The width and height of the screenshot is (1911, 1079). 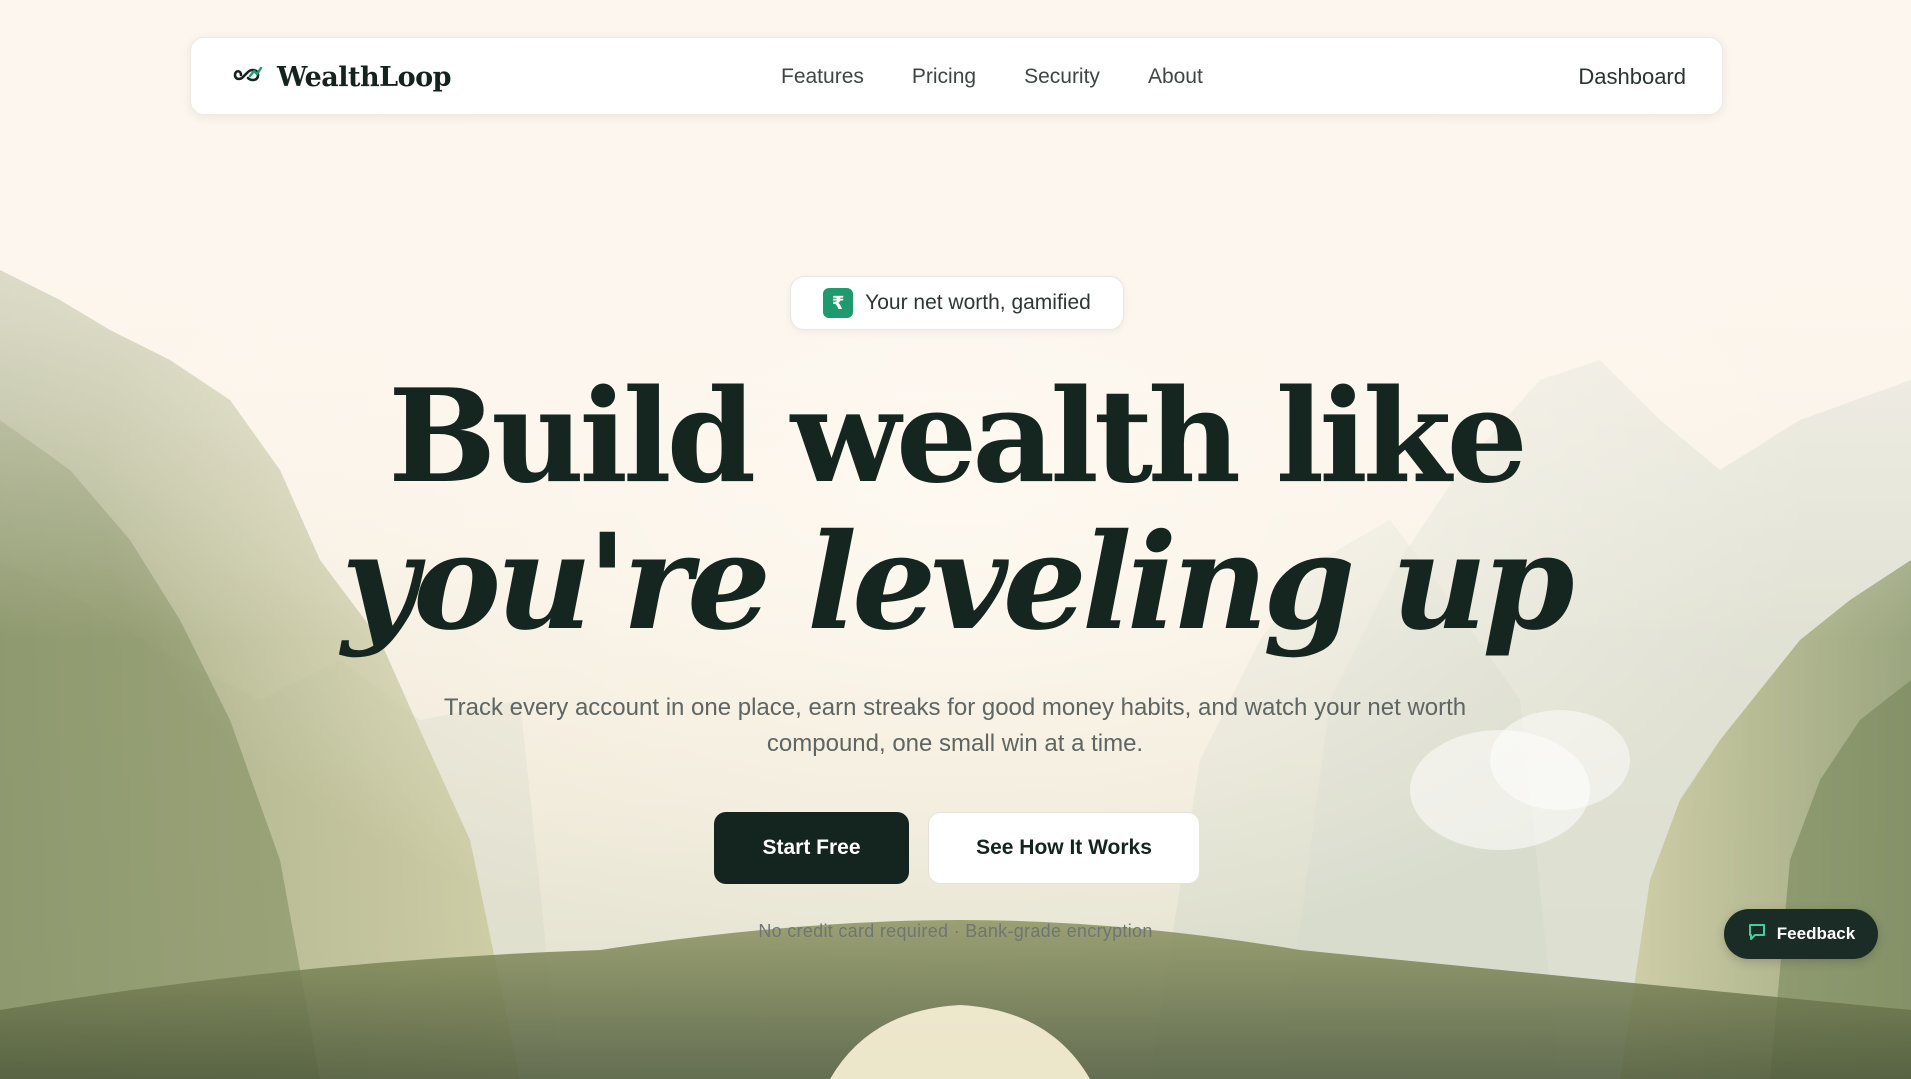 What do you see at coordinates (1175, 77) in the screenshot?
I see `nav-link-about: About` at bounding box center [1175, 77].